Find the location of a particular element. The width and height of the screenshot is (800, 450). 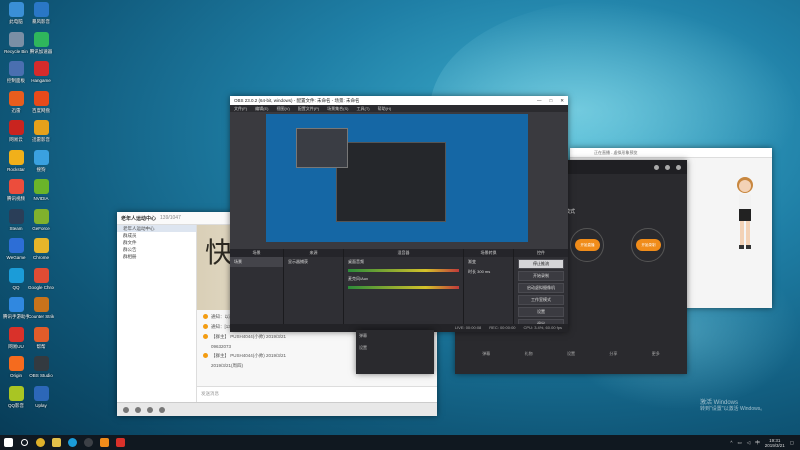

sidebar-item: 群文件 is located at coordinates (156, 242).